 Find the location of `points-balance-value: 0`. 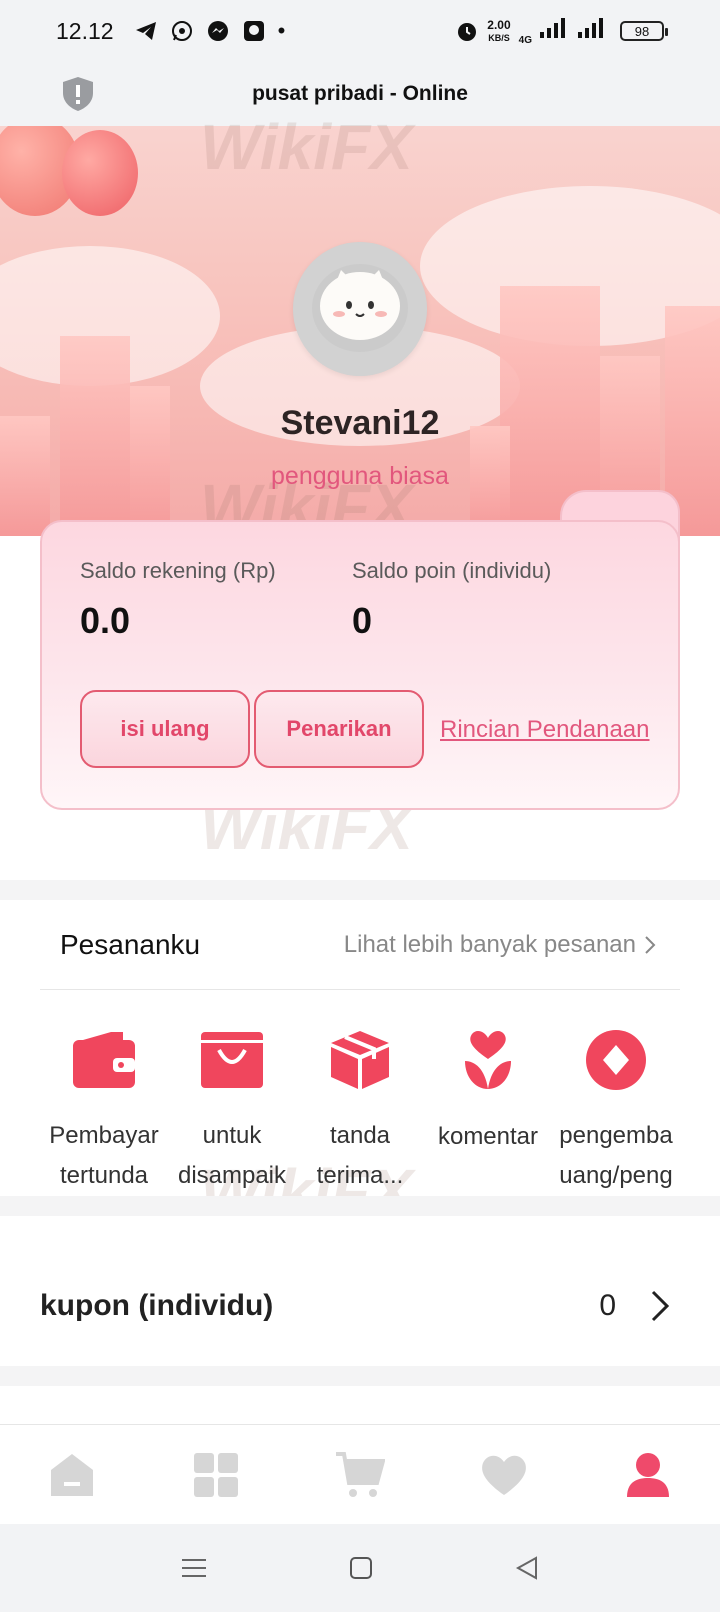

points-balance-value: 0 is located at coordinates (362, 620).